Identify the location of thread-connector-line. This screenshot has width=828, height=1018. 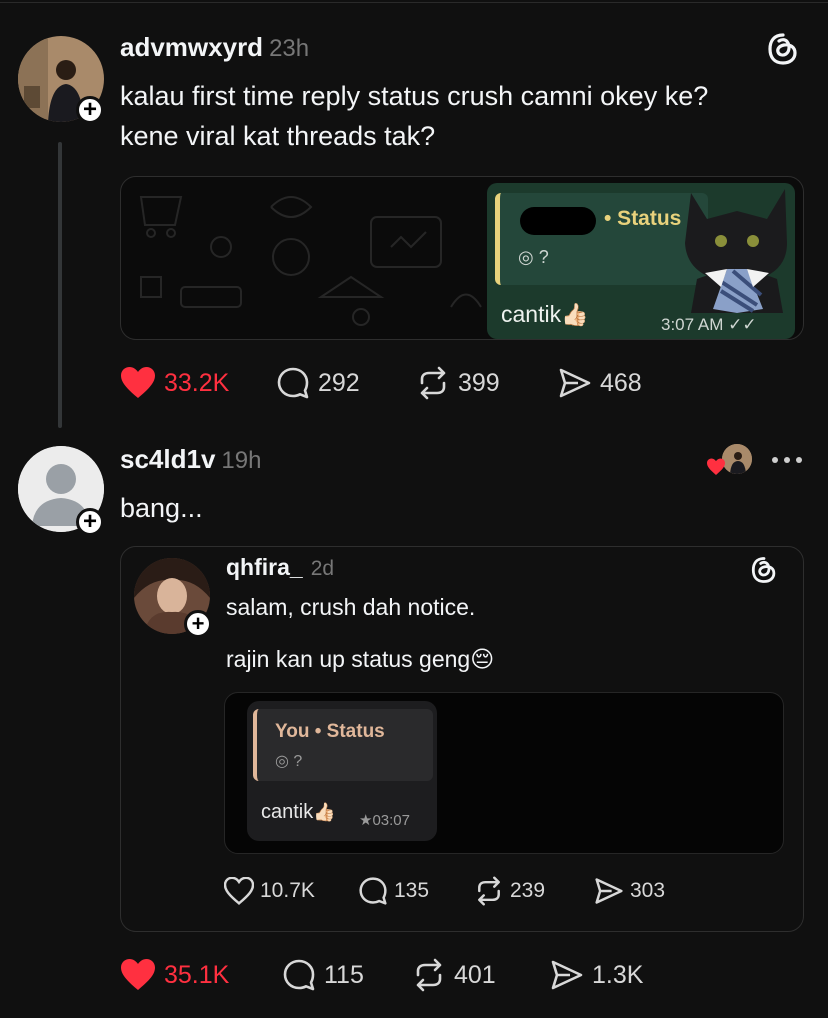
(60, 285).